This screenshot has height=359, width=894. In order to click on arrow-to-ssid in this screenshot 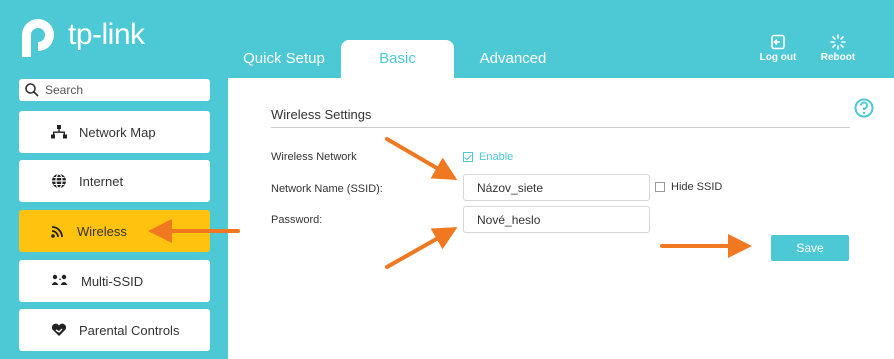, I will do `click(421, 159)`.